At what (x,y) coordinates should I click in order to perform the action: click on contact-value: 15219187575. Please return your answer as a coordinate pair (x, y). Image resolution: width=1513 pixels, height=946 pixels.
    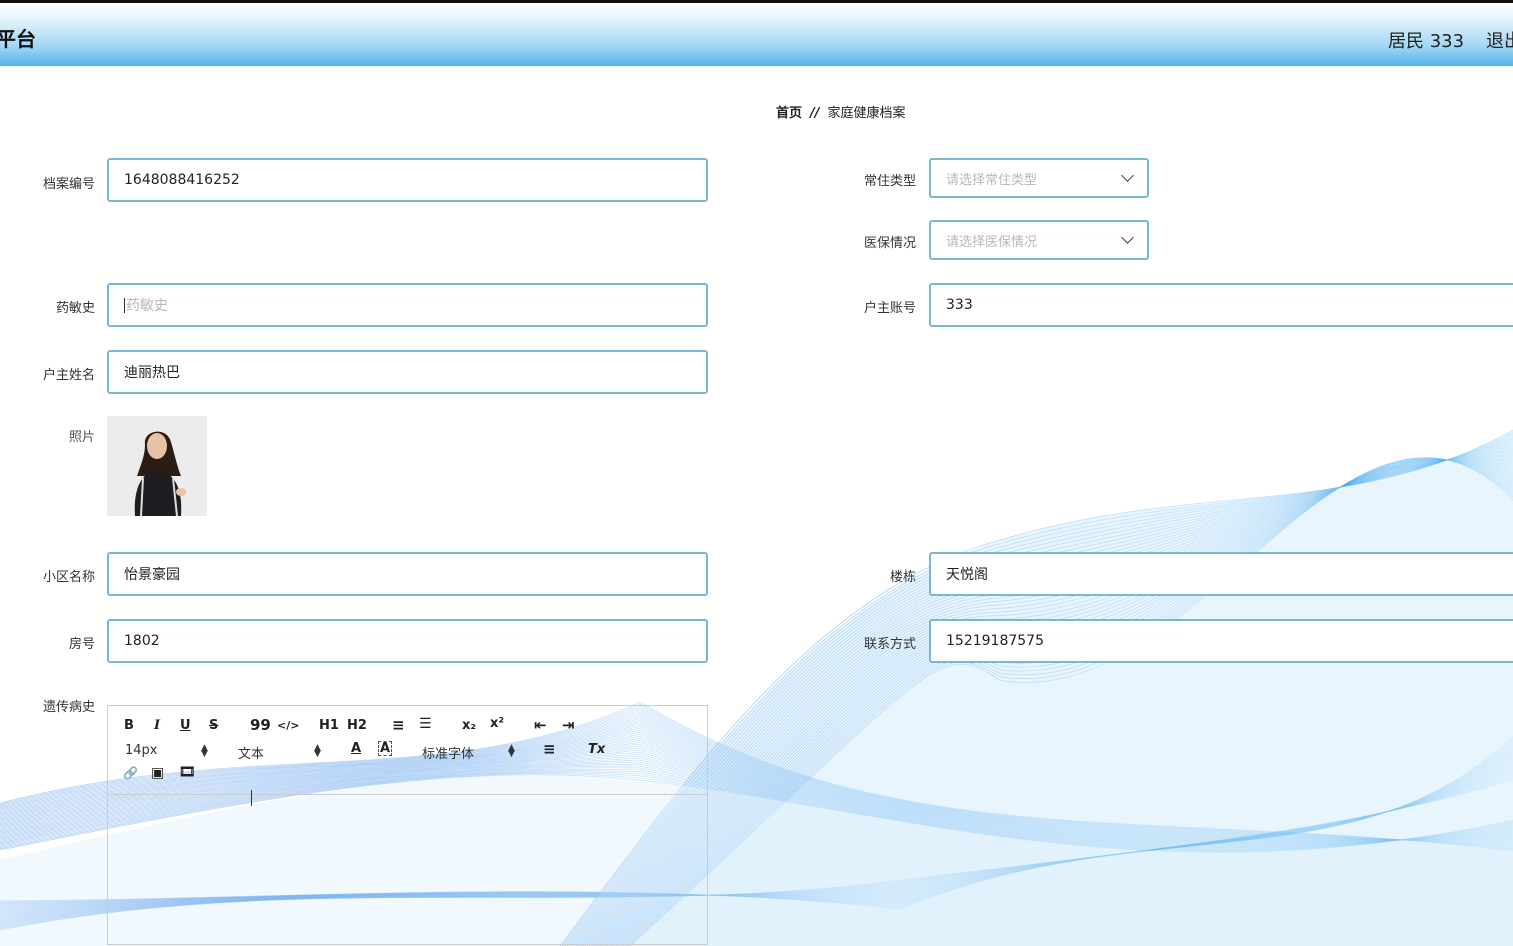
    Looking at the image, I should click on (995, 641).